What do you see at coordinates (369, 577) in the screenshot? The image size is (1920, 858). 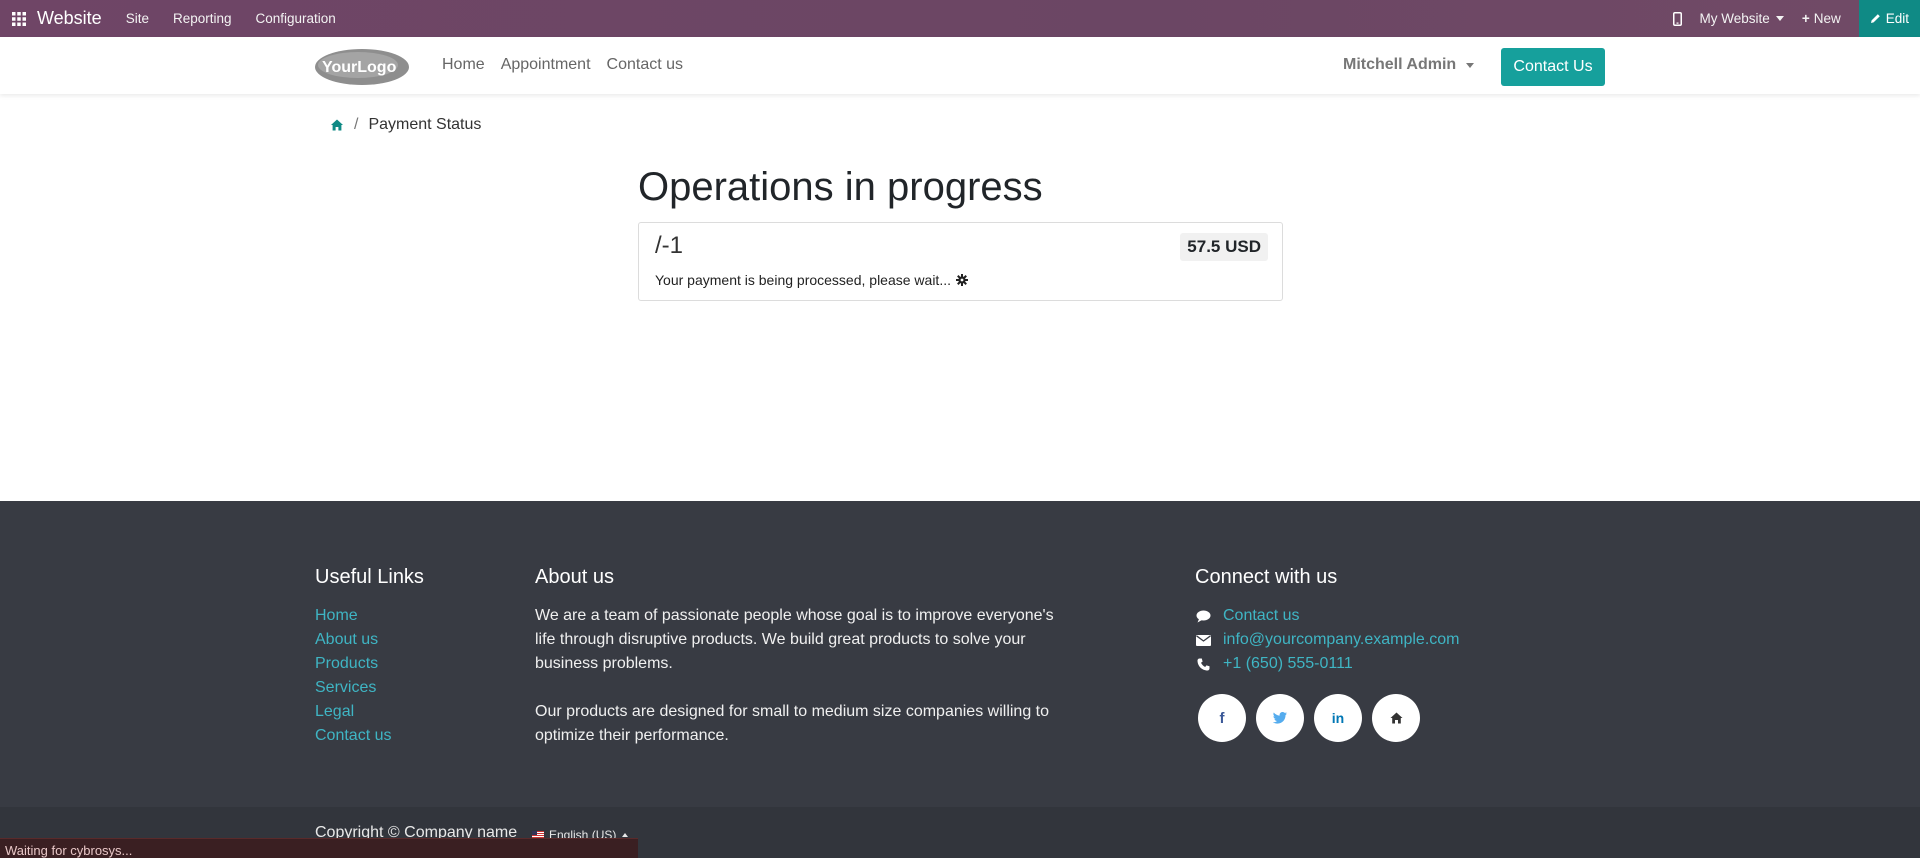 I see `useful-links-title: Useful Links` at bounding box center [369, 577].